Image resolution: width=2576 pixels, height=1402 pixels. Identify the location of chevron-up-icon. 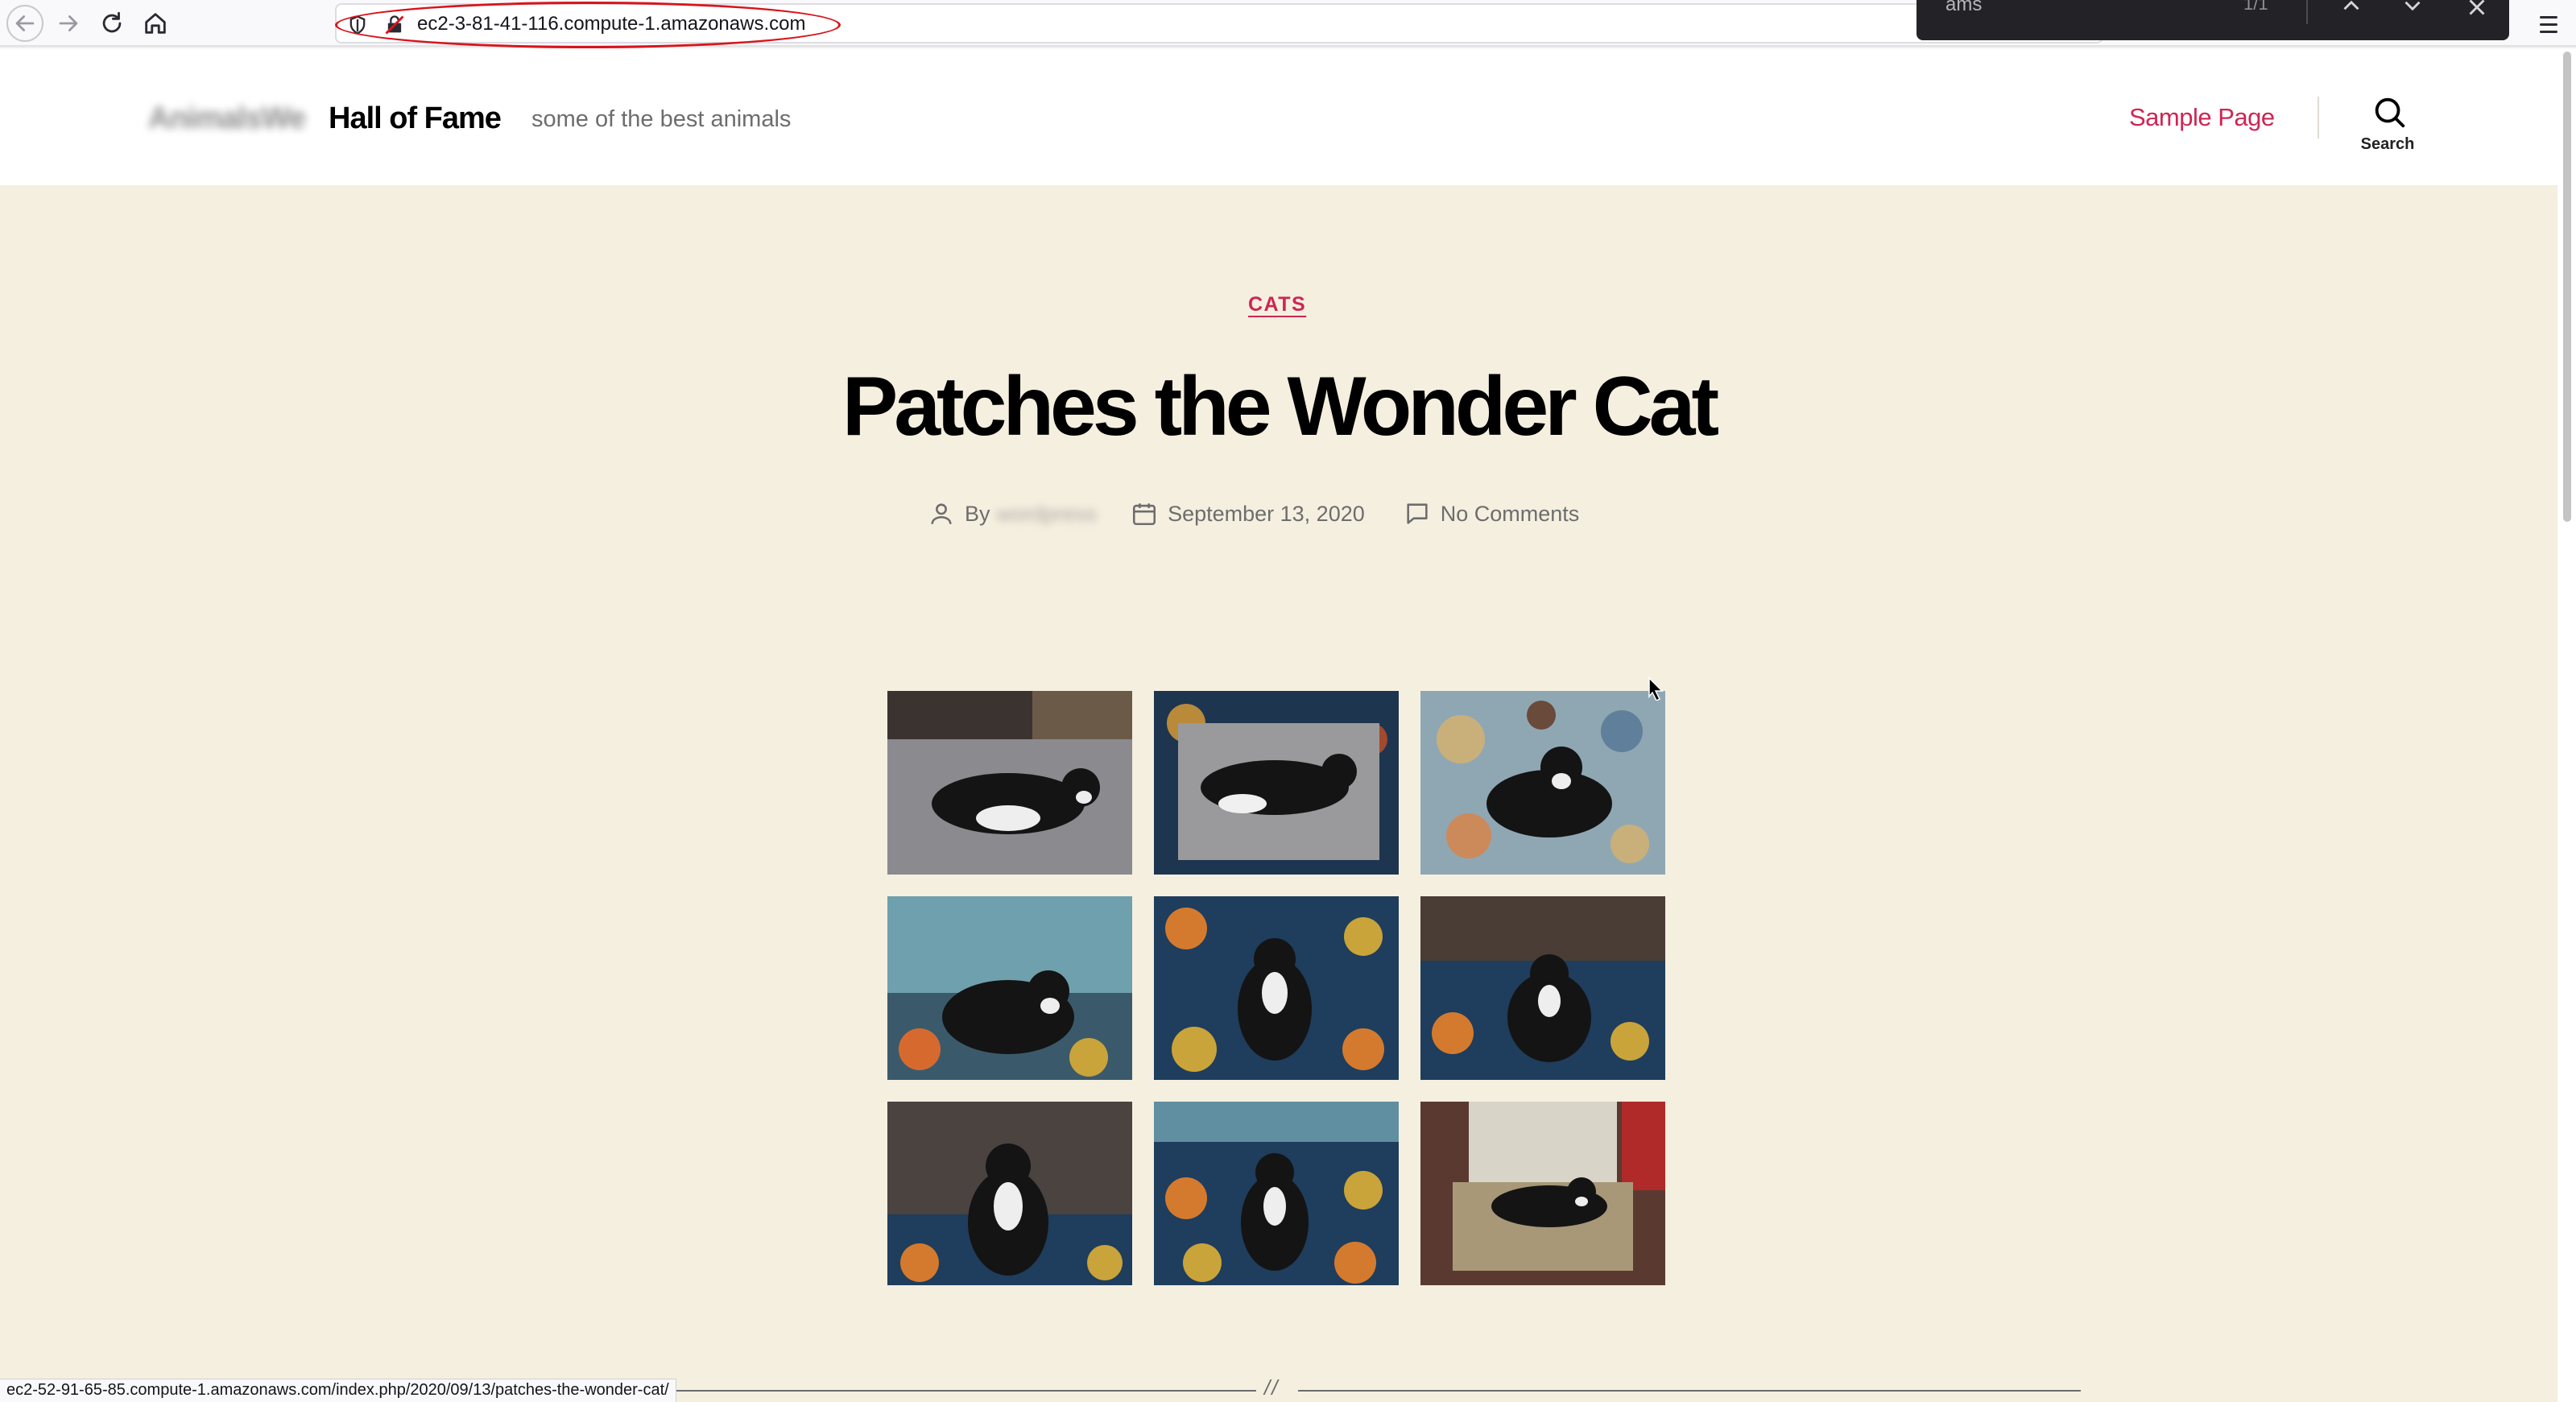
(2351, 9).